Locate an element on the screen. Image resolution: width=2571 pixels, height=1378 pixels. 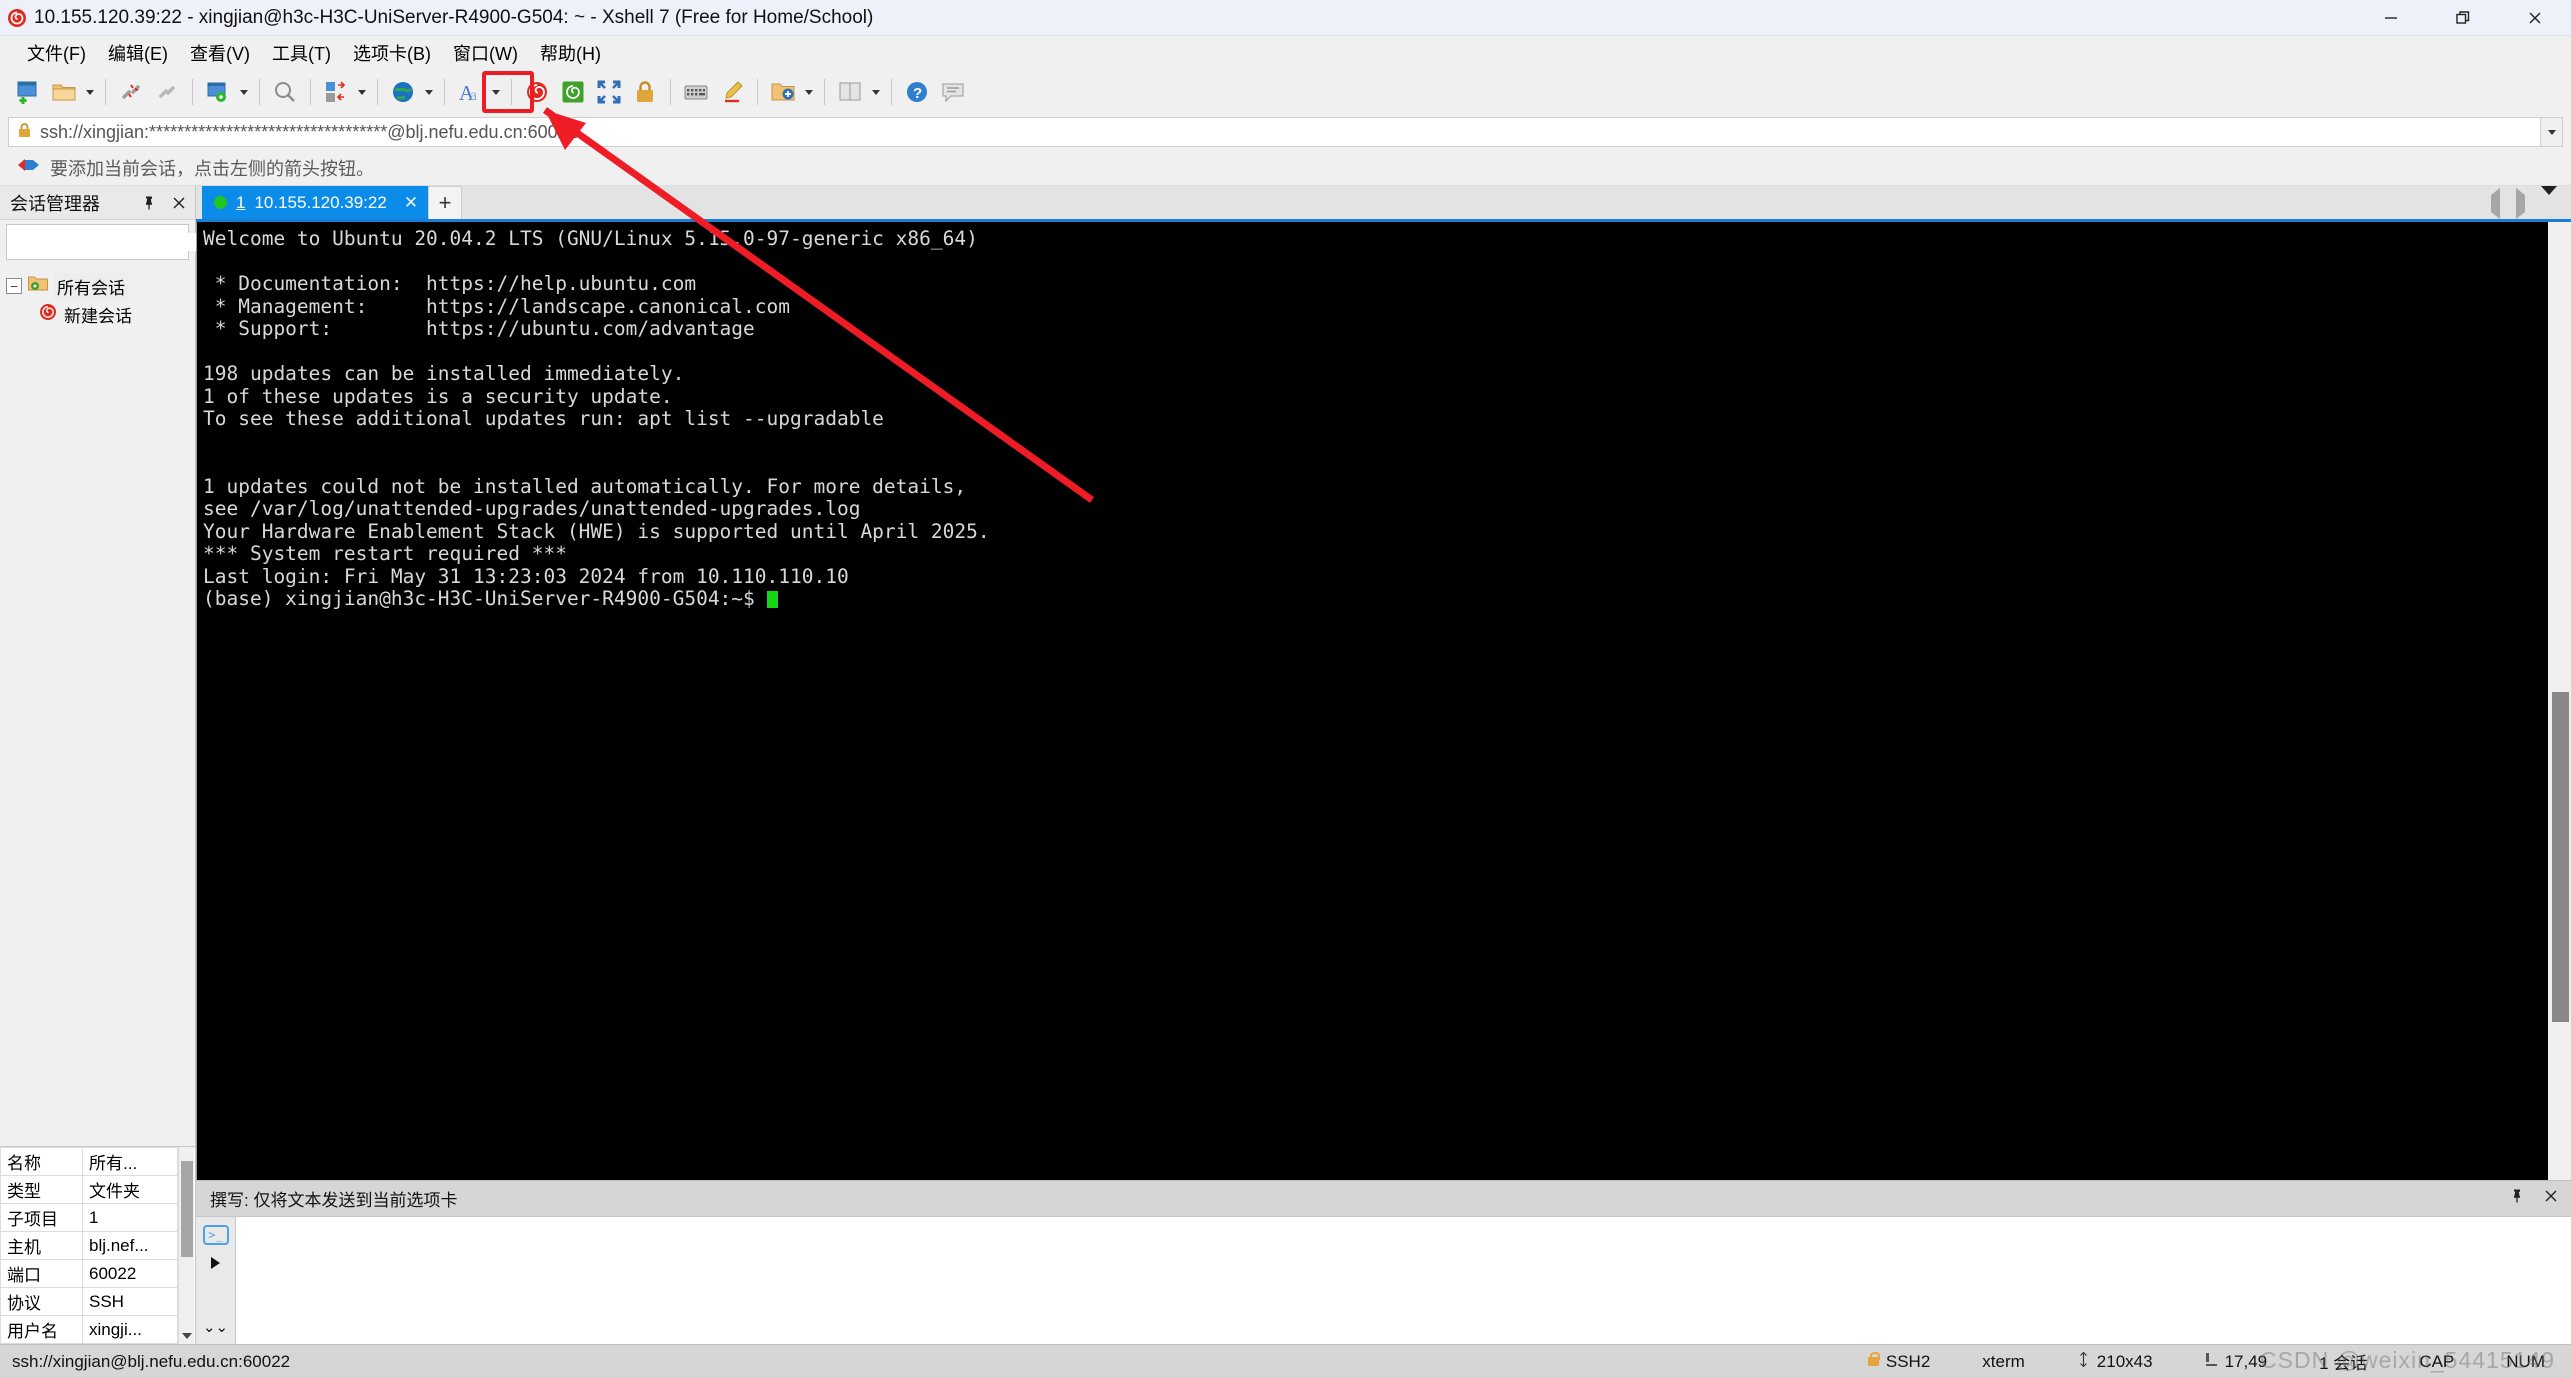
disconnect-icon is located at coordinates (131, 92).